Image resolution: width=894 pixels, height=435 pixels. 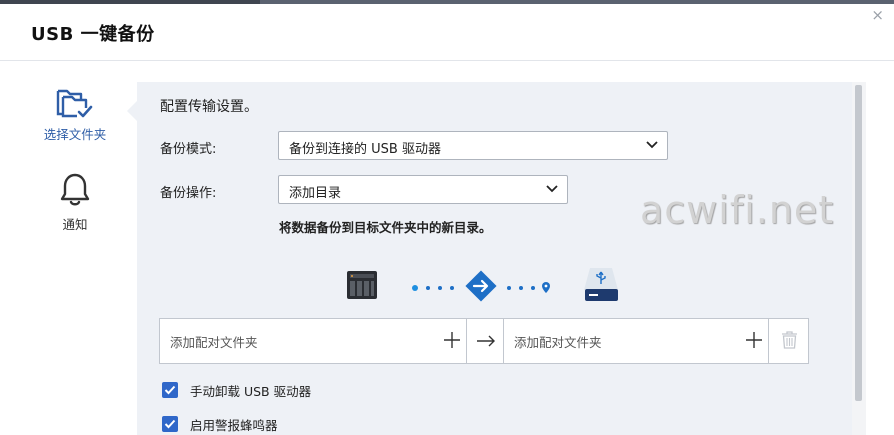 I want to click on bell-icon, so click(x=75, y=189).